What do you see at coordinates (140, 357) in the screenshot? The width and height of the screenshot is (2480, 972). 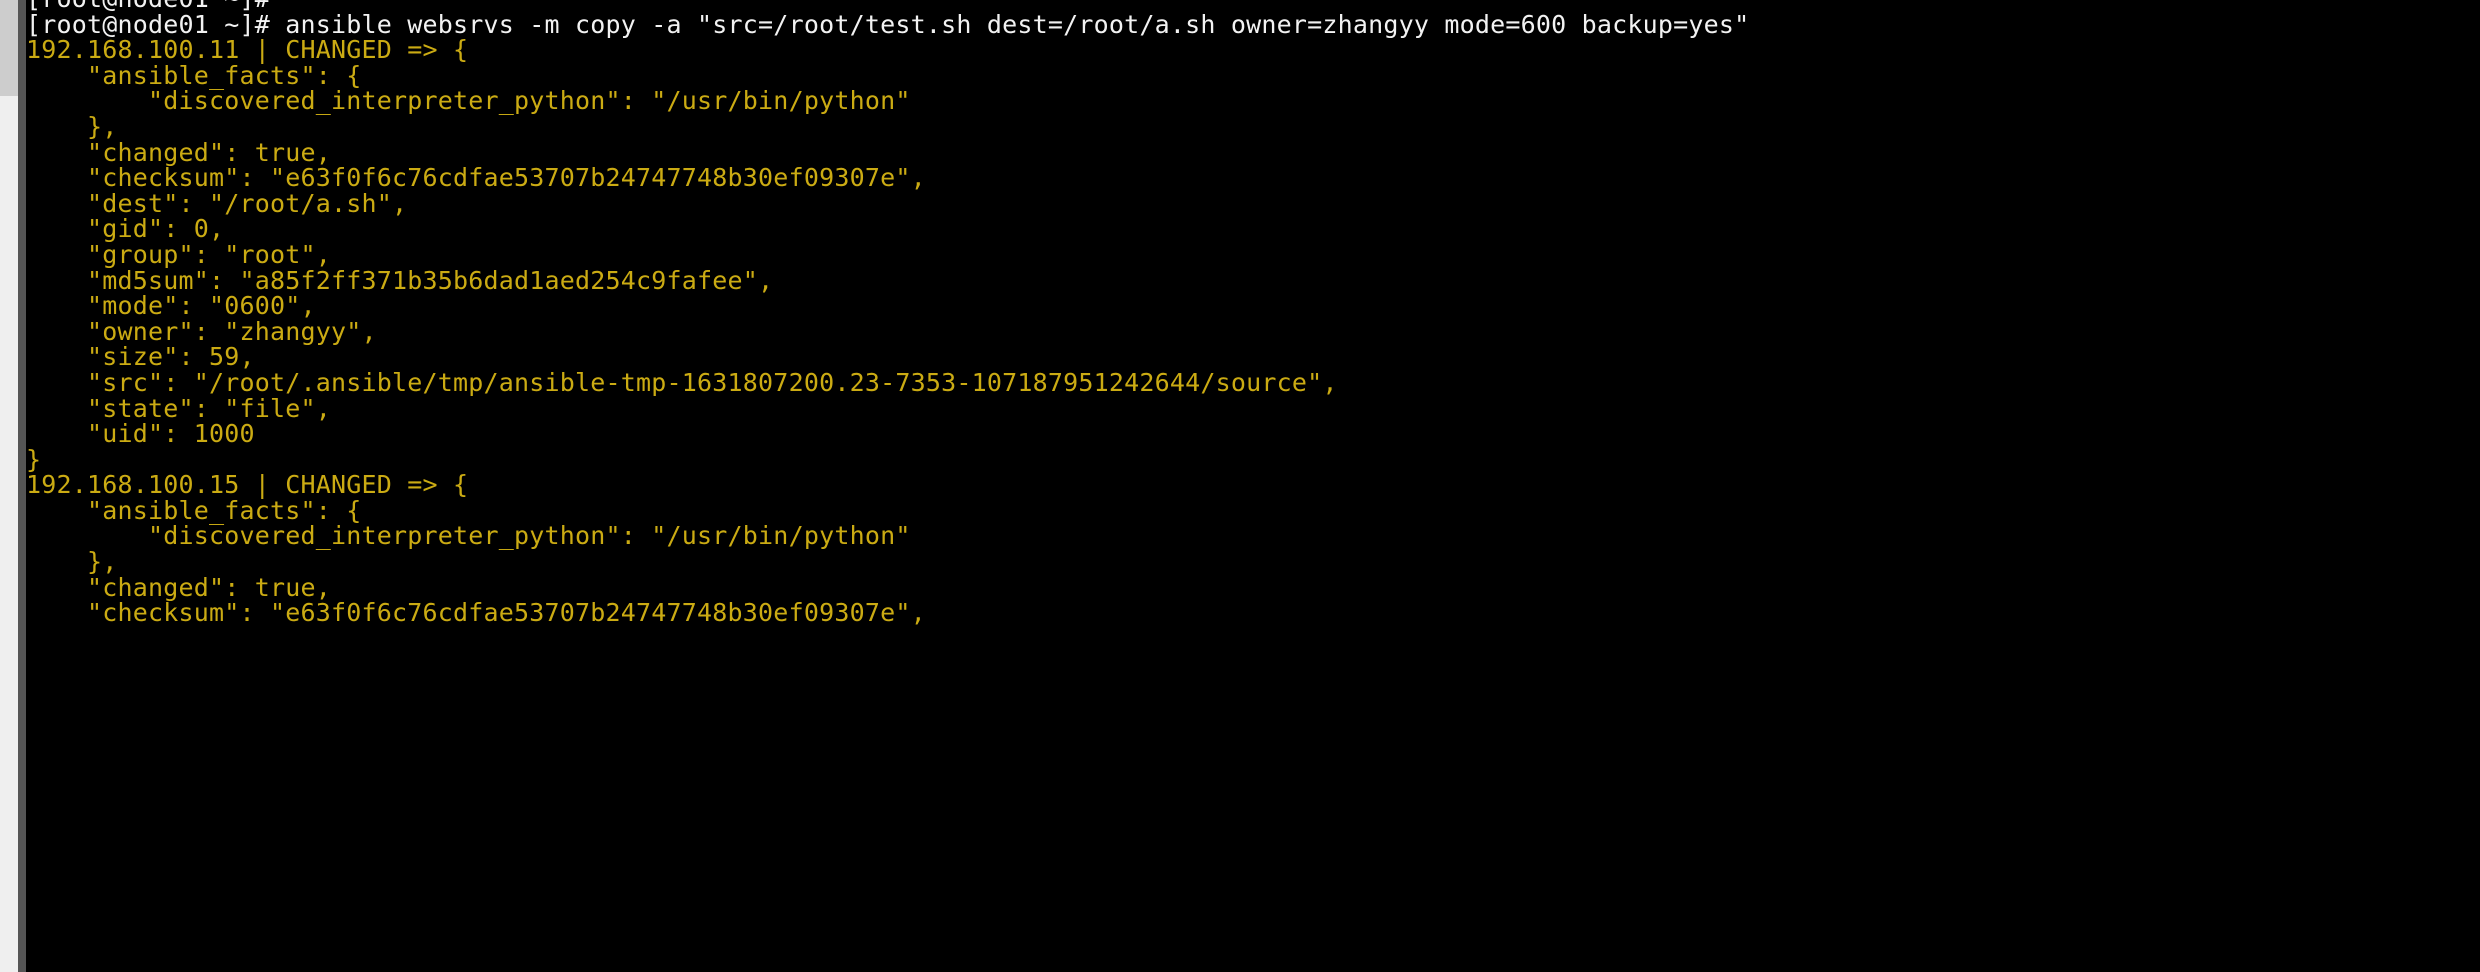 I see `terminal-line: "size": 59,` at bounding box center [140, 357].